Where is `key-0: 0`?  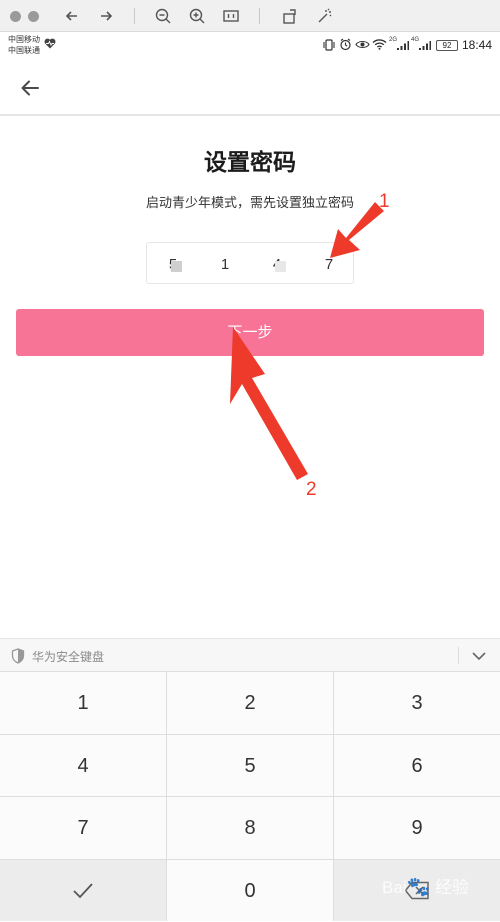 key-0: 0 is located at coordinates (250, 890).